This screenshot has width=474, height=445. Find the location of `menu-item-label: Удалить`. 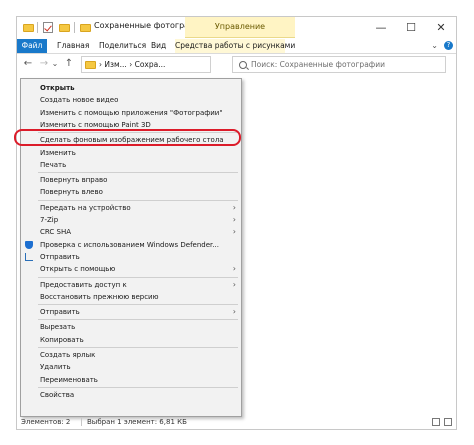

menu-item-label: Удалить is located at coordinates (55, 367).